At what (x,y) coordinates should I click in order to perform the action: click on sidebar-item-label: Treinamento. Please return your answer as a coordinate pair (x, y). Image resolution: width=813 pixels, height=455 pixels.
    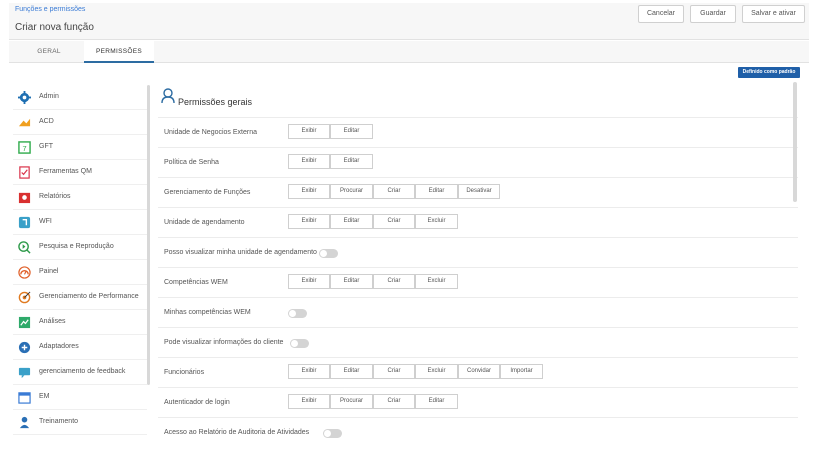
    Looking at the image, I should click on (59, 421).